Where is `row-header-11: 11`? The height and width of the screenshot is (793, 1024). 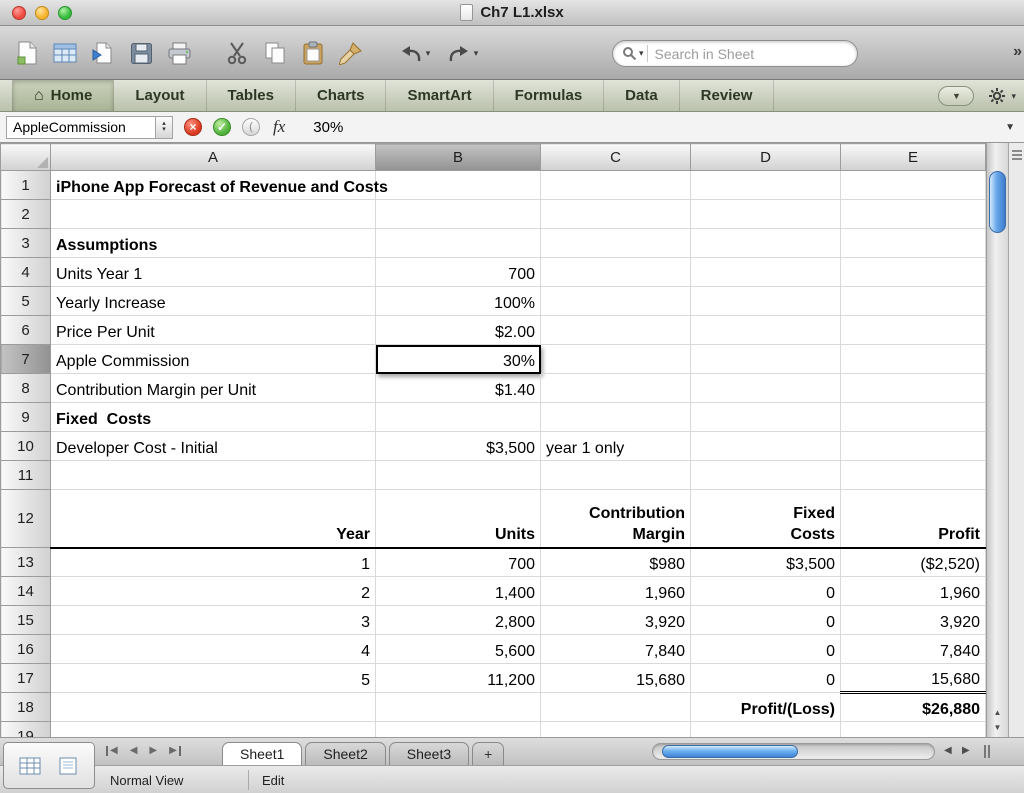 row-header-11: 11 is located at coordinates (25, 475).